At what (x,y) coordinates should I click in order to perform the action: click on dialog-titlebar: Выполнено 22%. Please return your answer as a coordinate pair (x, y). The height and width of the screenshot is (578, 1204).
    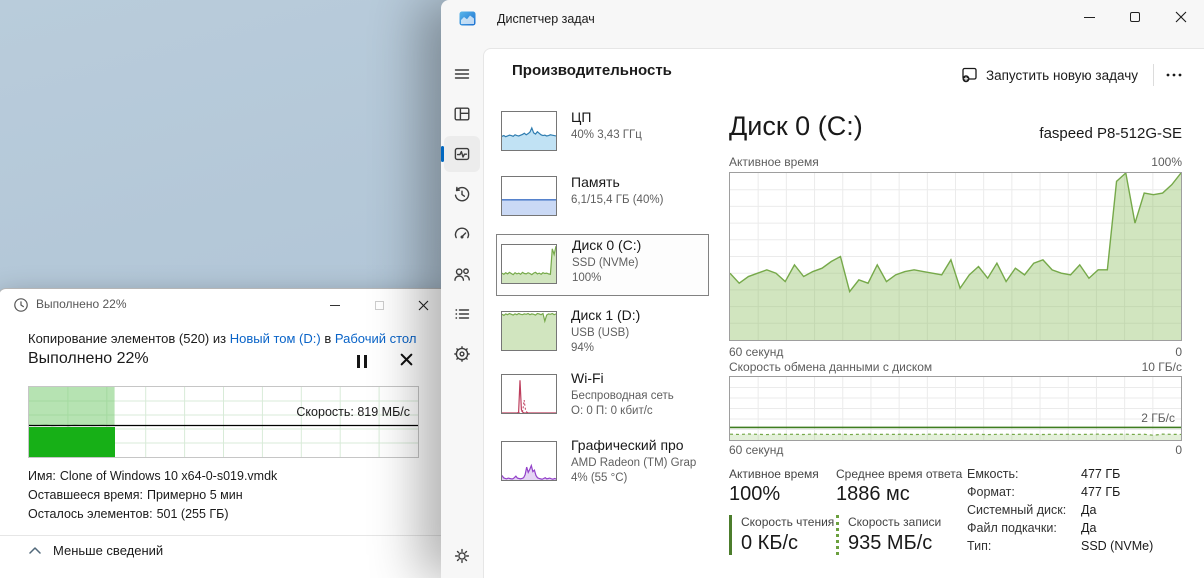
    Looking at the image, I should click on (224, 304).